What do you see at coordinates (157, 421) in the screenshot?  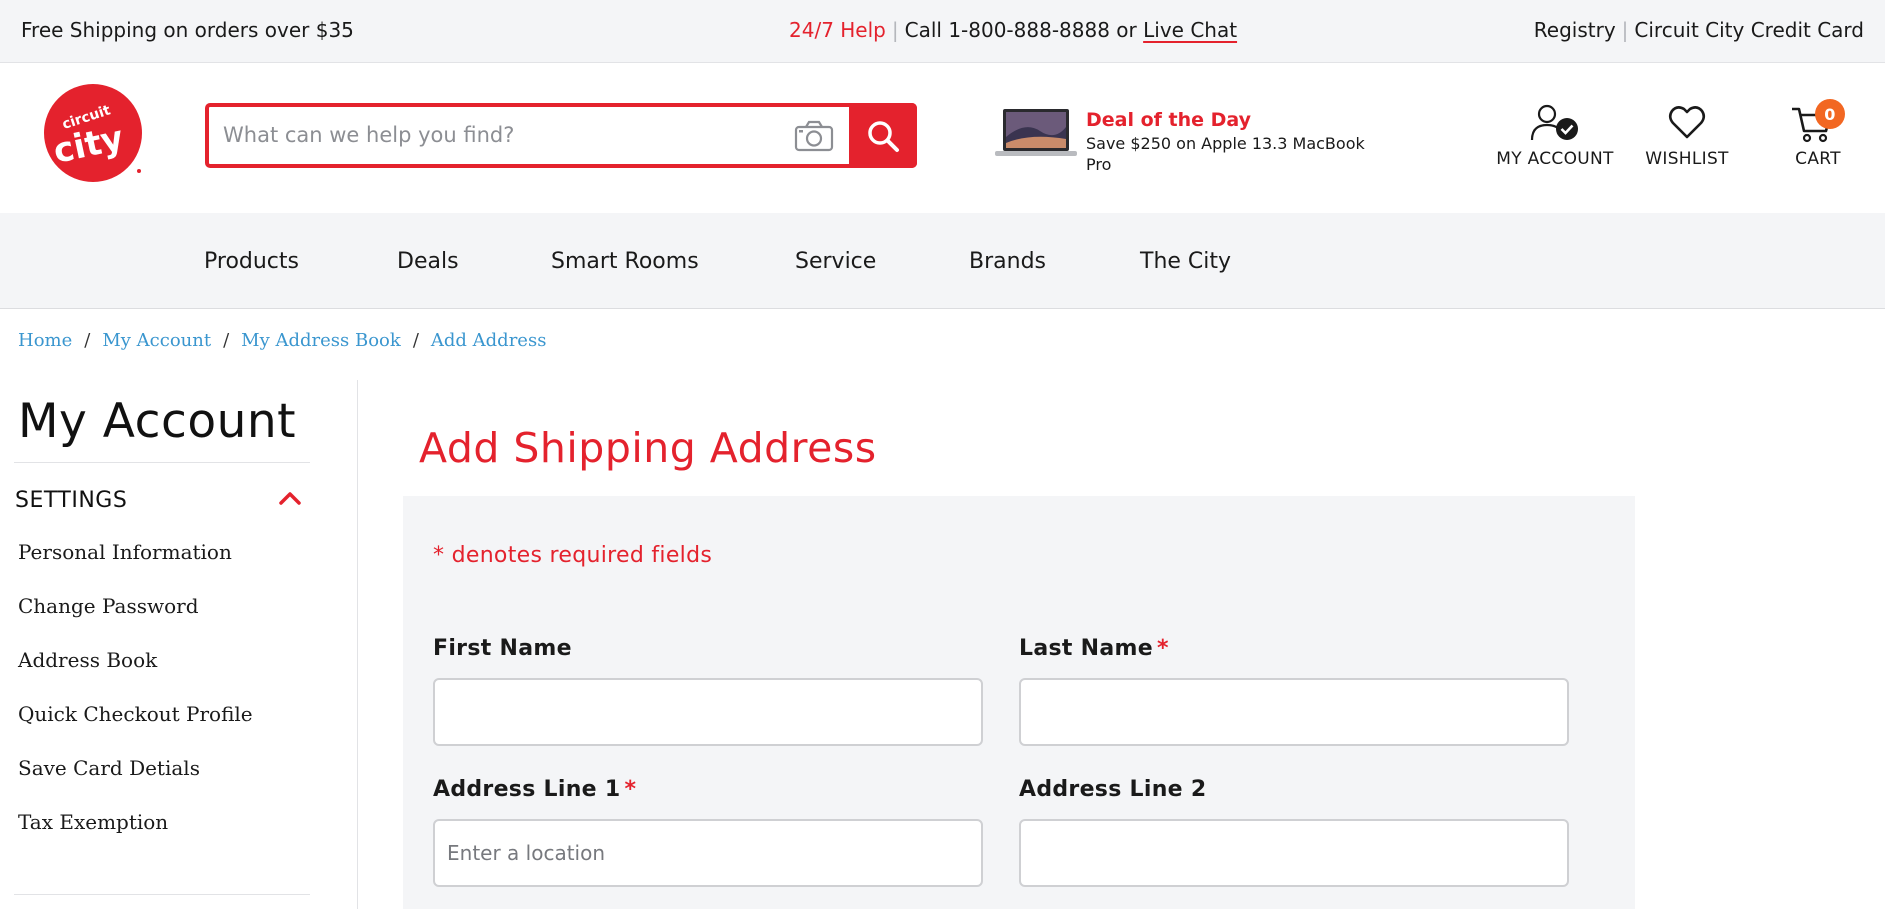 I see `sidebar-title: My Account` at bounding box center [157, 421].